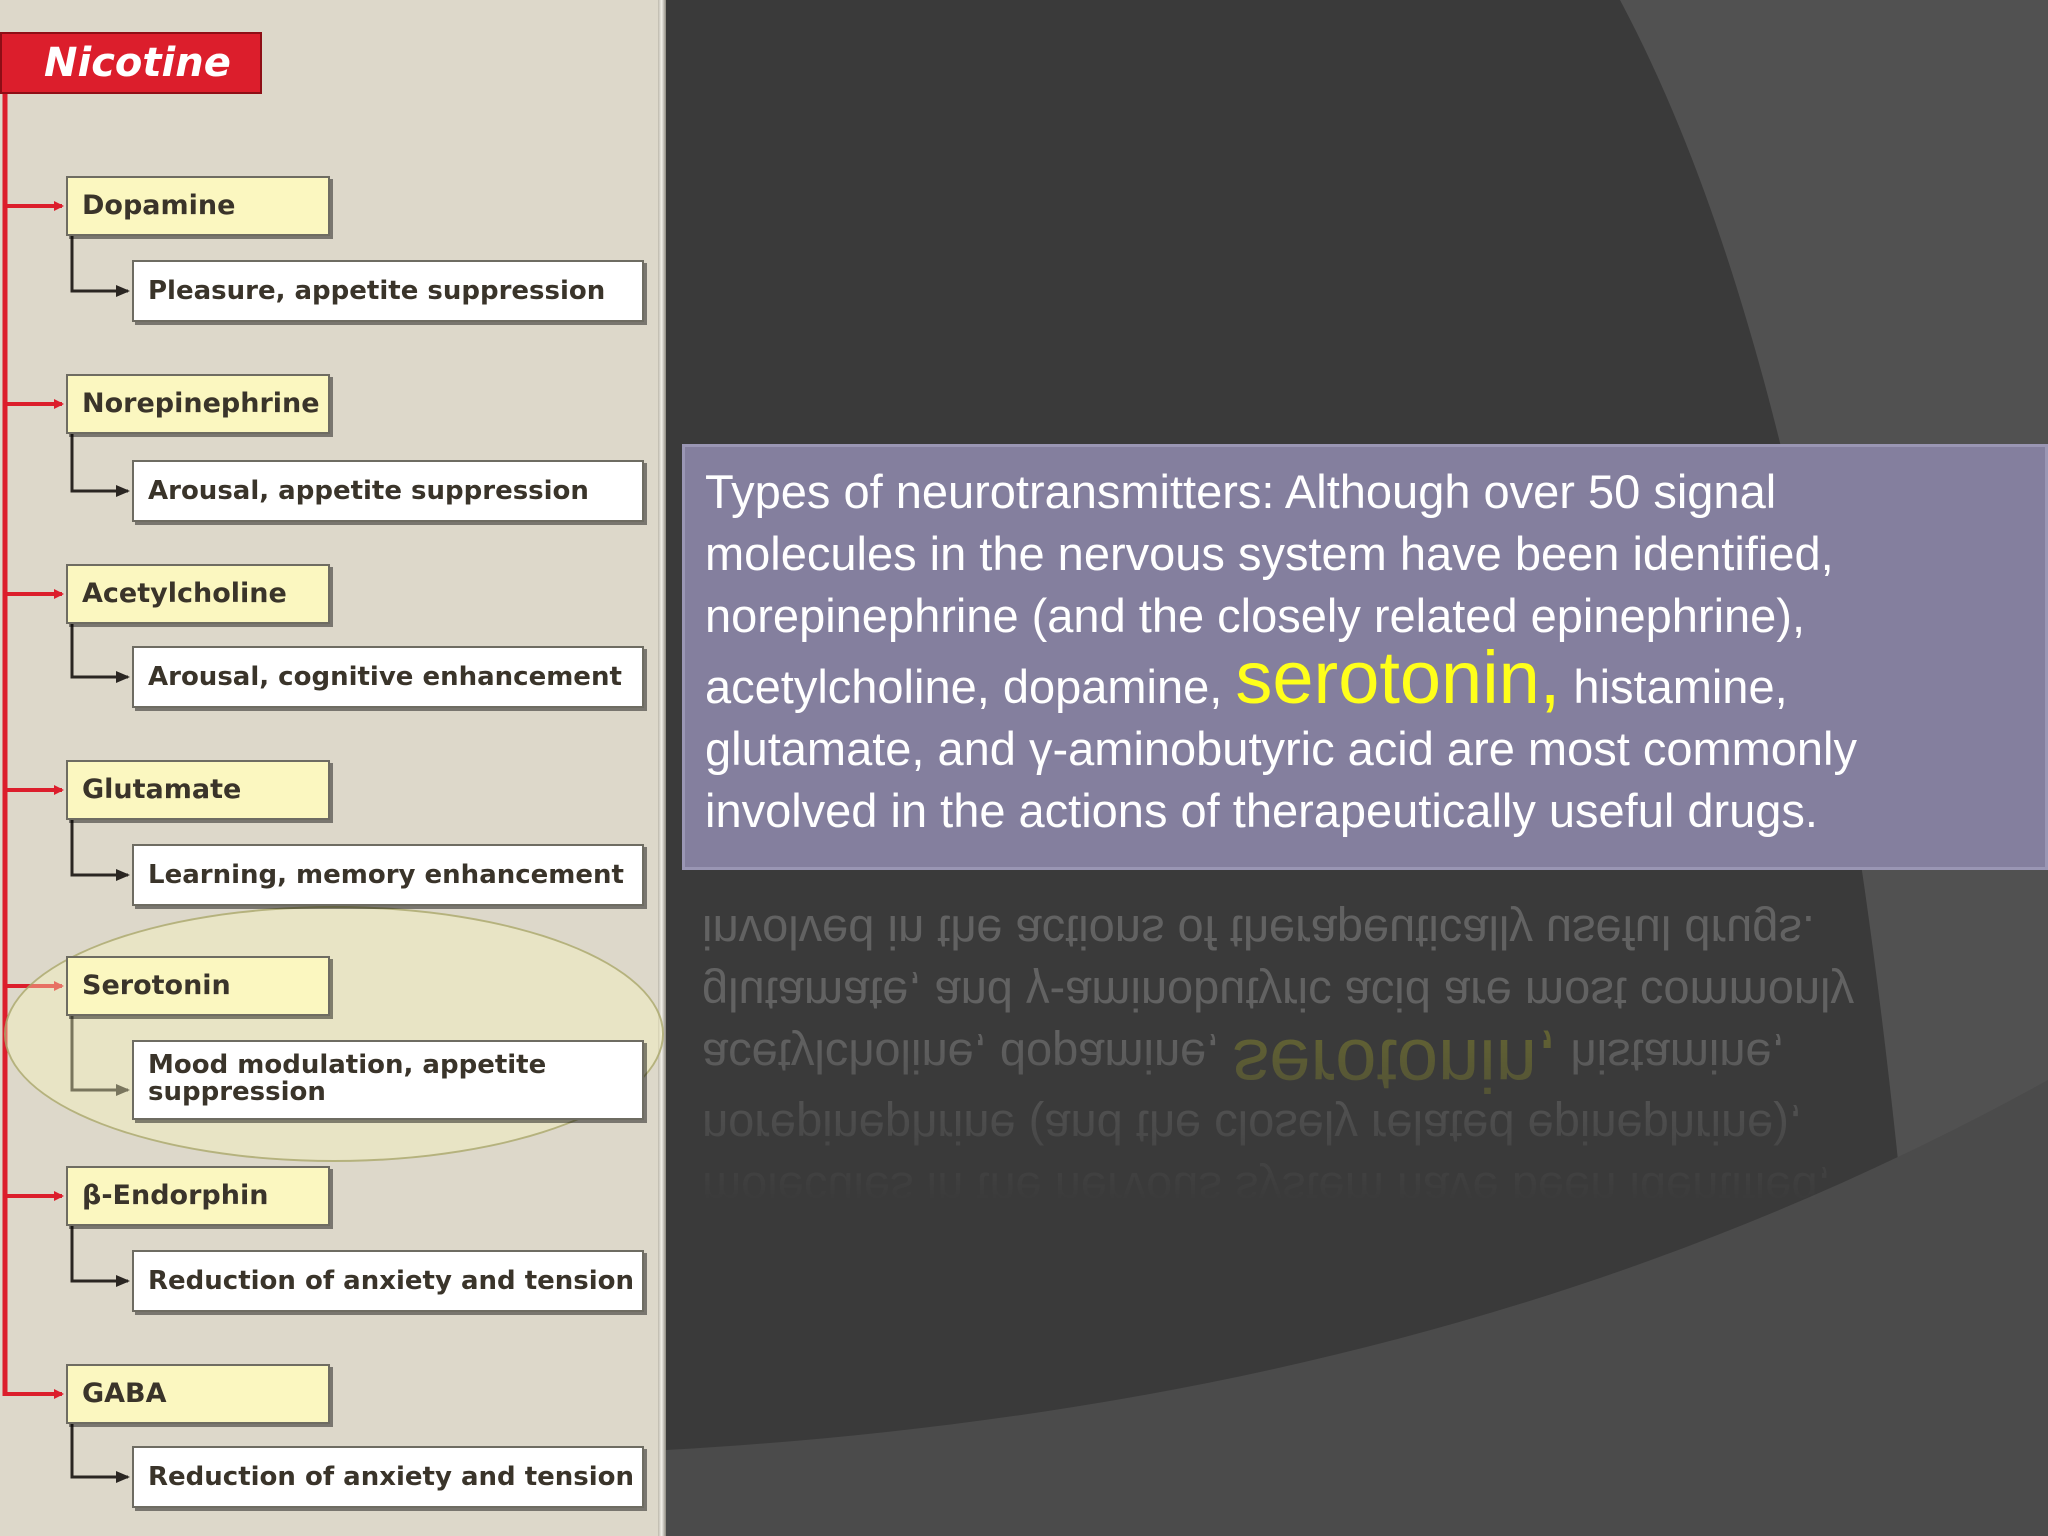 Image resolution: width=2048 pixels, height=1536 pixels. What do you see at coordinates (388, 491) in the screenshot?
I see `effect-norepinephrine: Arousal, appetite suppression` at bounding box center [388, 491].